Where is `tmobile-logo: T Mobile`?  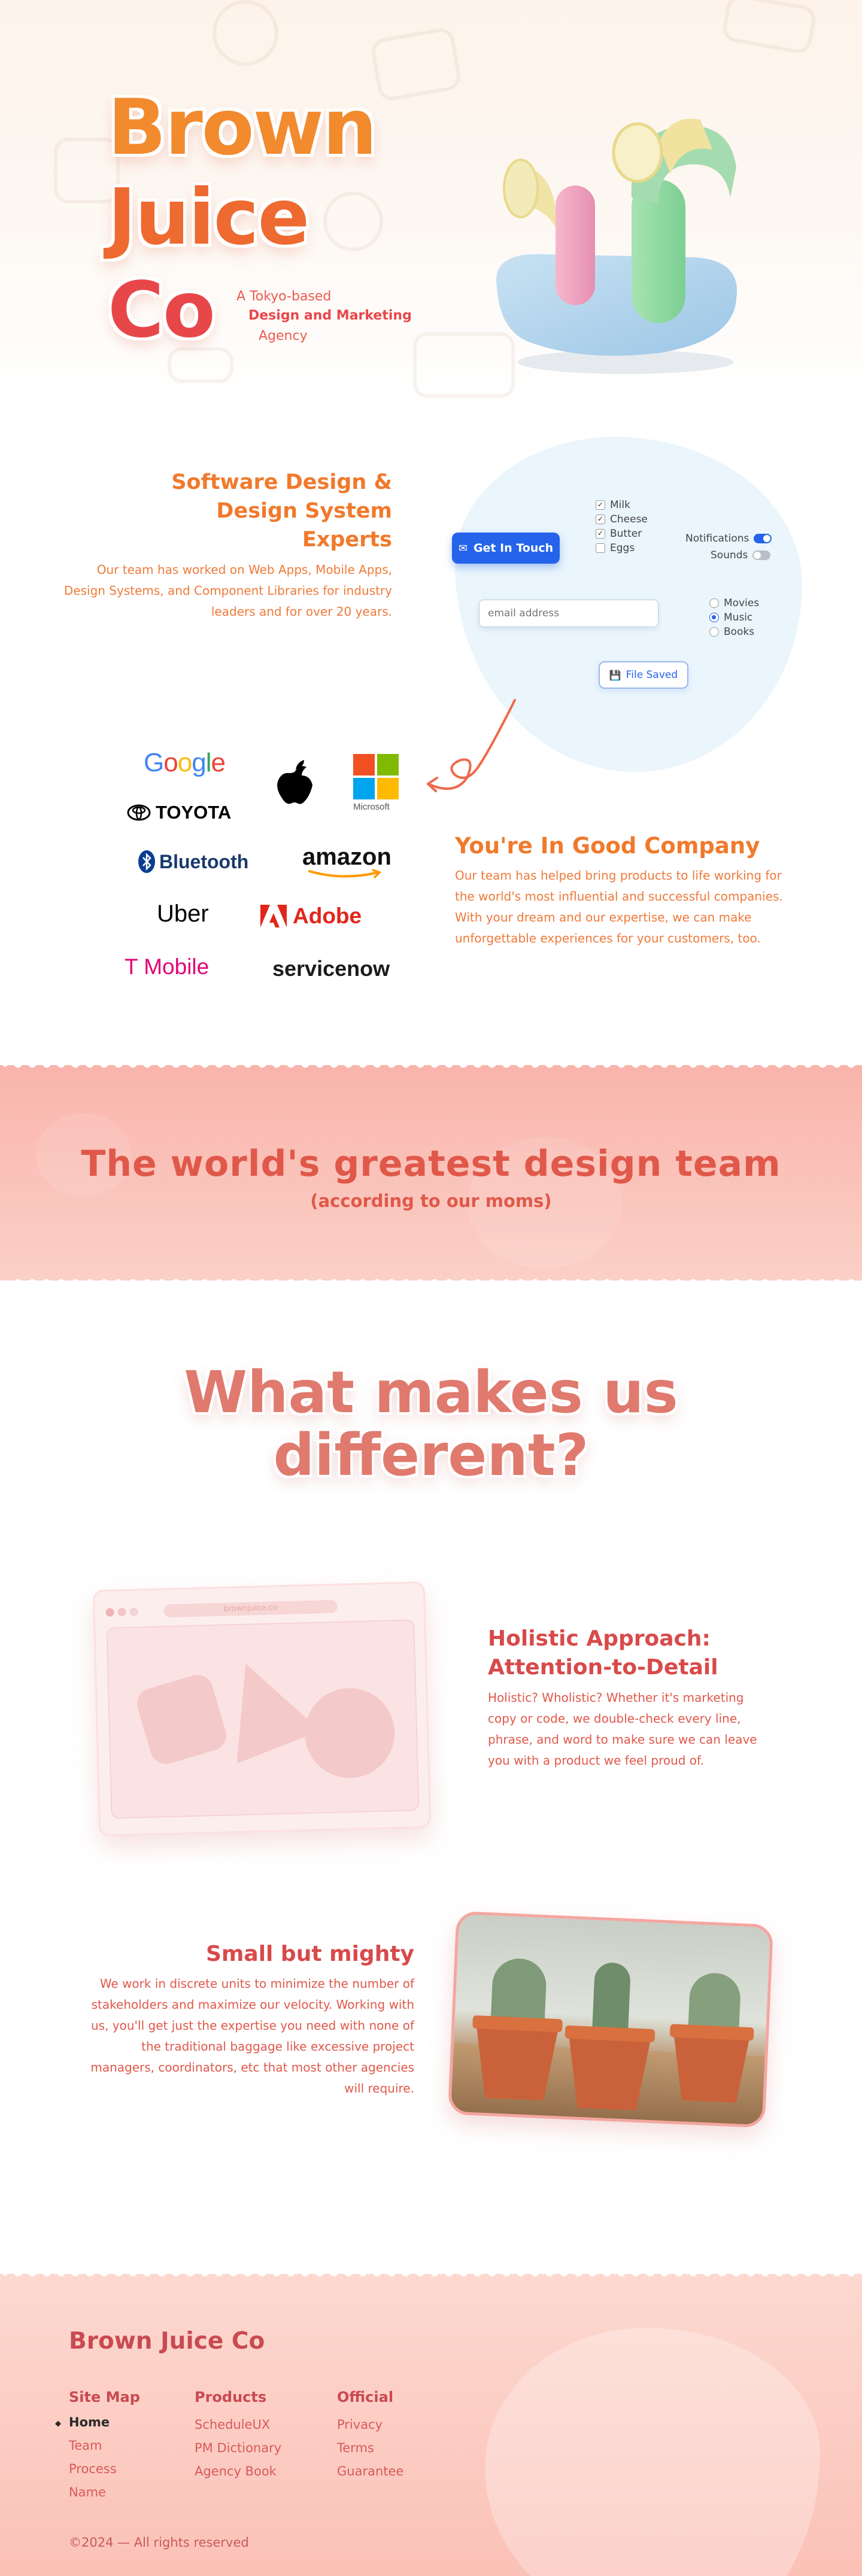
tmobile-logo: T Mobile is located at coordinates (167, 966).